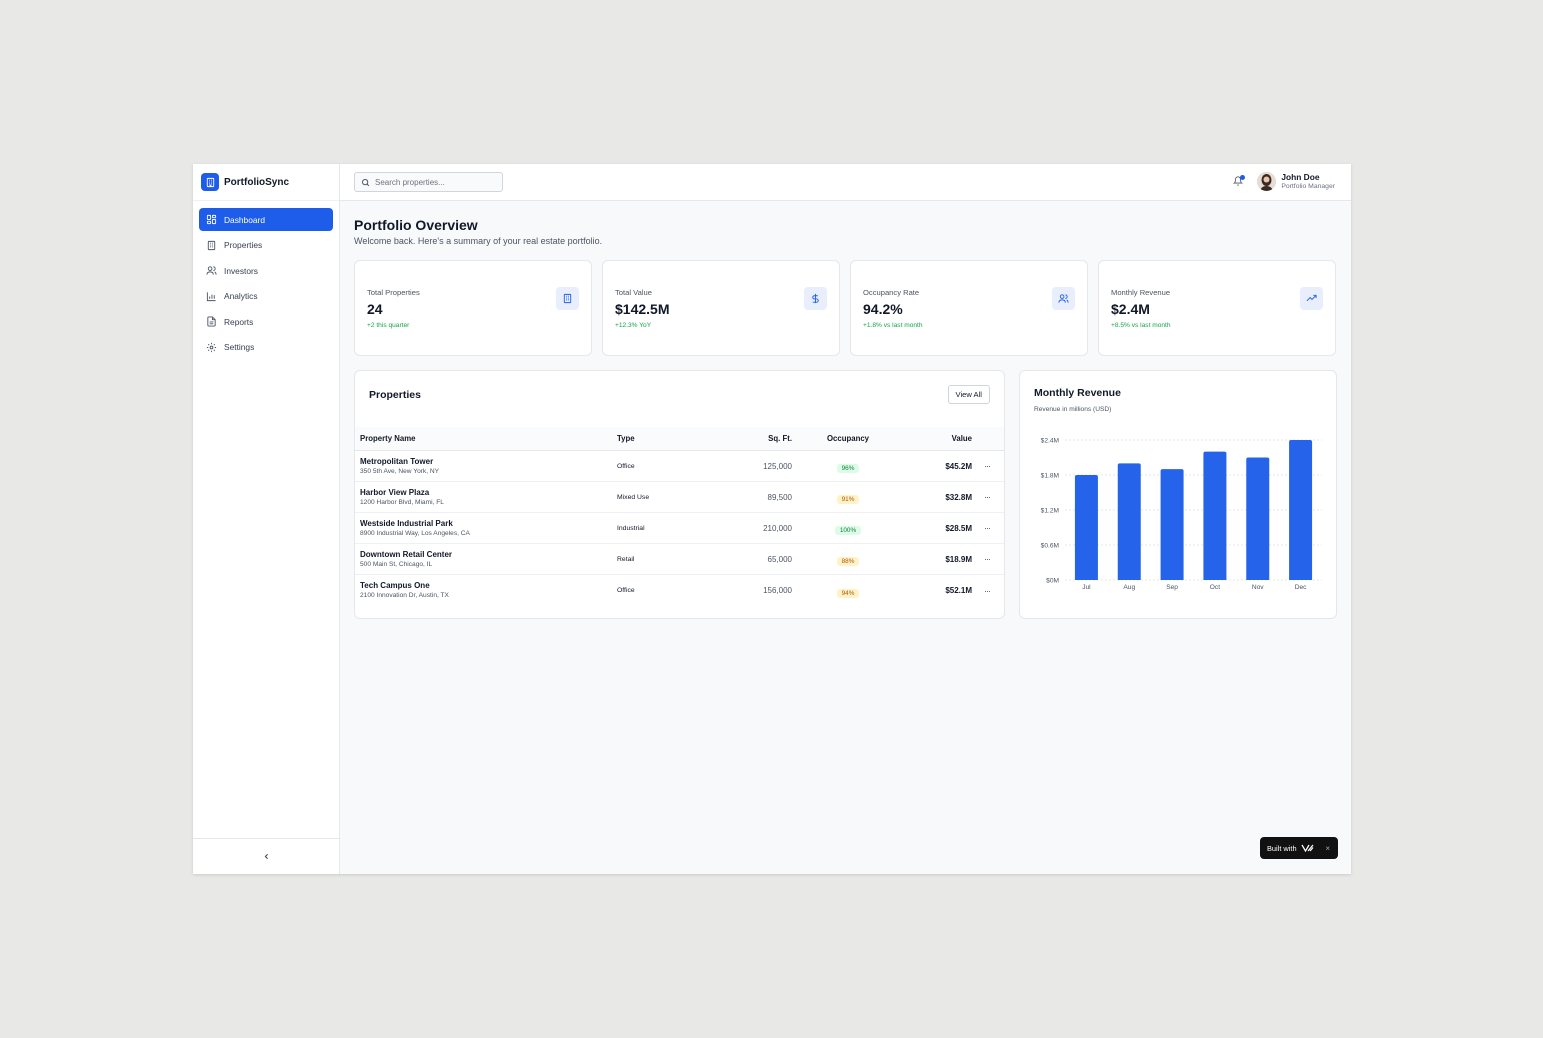  I want to click on property-sqft: 125,000, so click(777, 466).